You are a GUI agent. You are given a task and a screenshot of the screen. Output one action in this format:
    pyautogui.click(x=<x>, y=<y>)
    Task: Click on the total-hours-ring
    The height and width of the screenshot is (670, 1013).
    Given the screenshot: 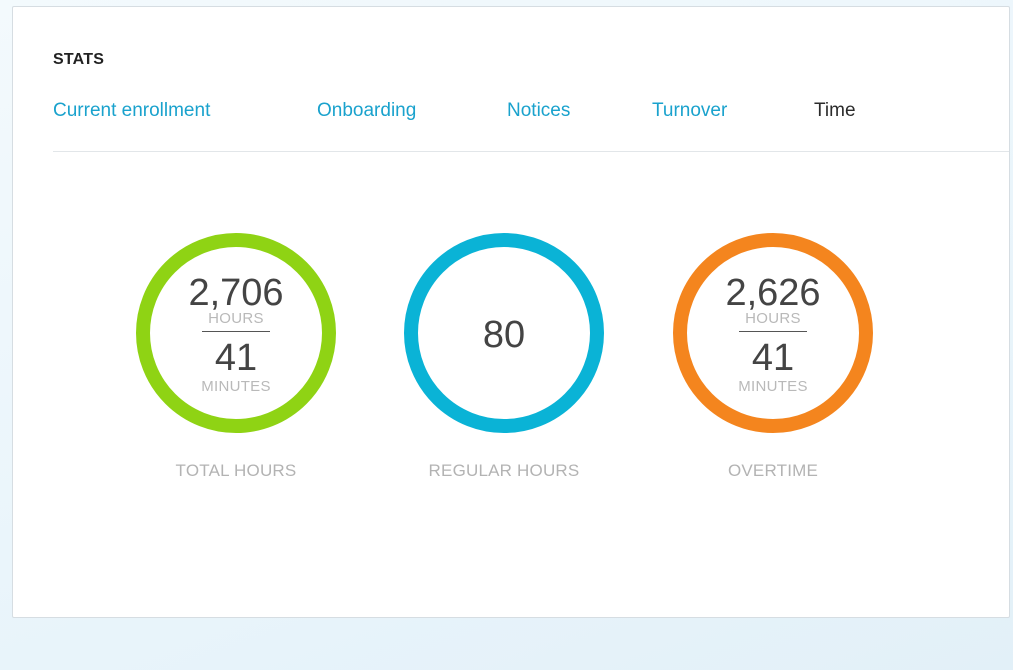 What is the action you would take?
    pyautogui.click(x=236, y=333)
    